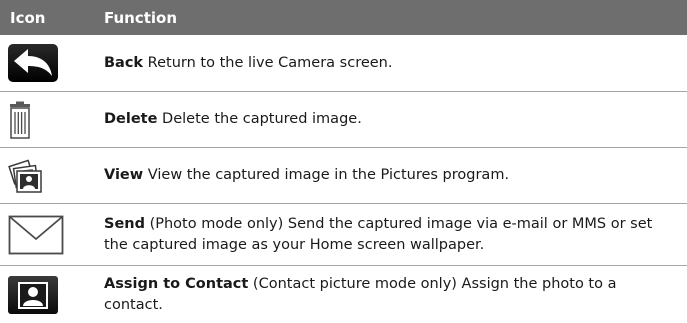  I want to click on contact-portrait-icon, so click(52, 294).